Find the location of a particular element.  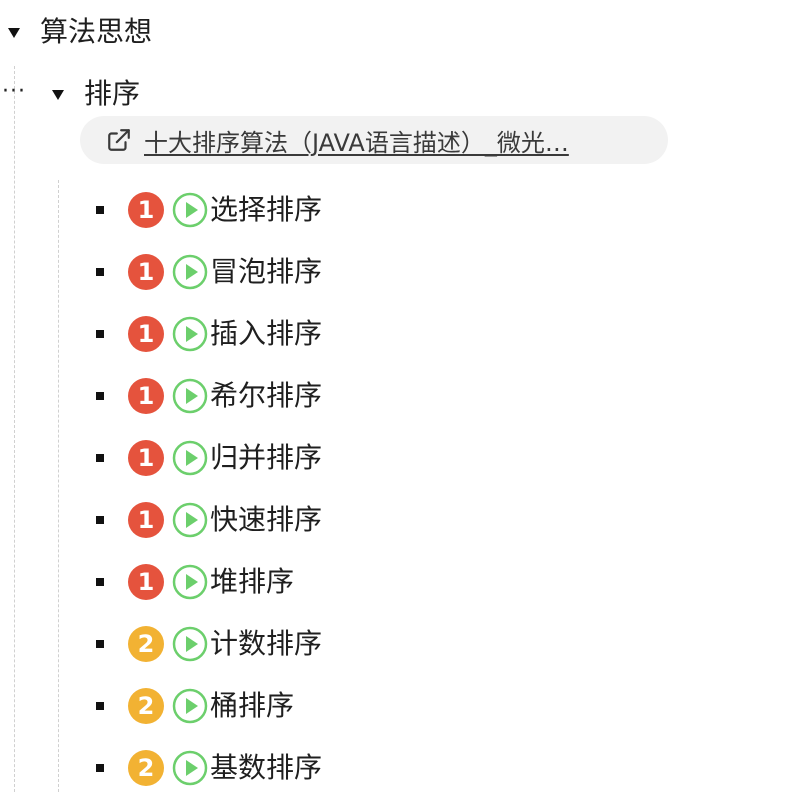

list-item: 1 希尔排序 is located at coordinates (209, 396).